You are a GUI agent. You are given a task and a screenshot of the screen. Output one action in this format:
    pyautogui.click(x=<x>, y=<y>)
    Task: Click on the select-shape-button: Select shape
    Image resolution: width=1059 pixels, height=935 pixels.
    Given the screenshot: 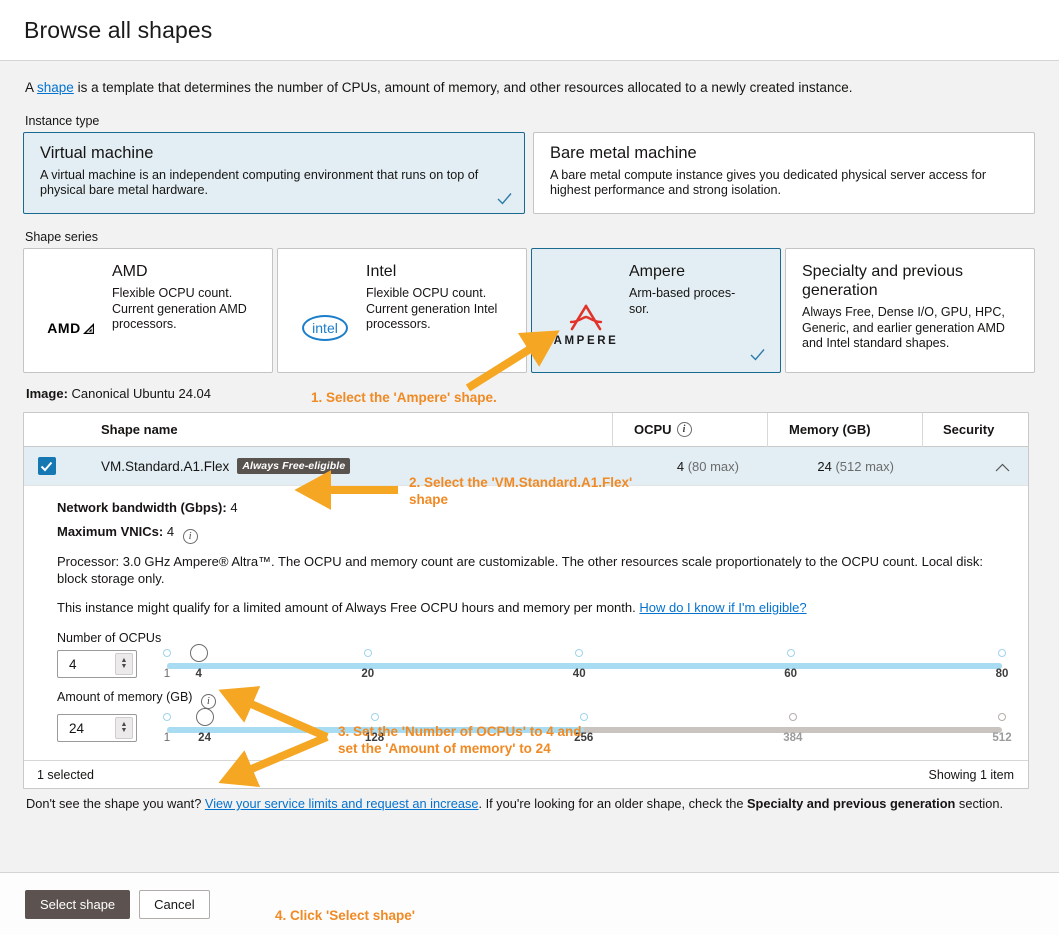 What is the action you would take?
    pyautogui.click(x=78, y=904)
    